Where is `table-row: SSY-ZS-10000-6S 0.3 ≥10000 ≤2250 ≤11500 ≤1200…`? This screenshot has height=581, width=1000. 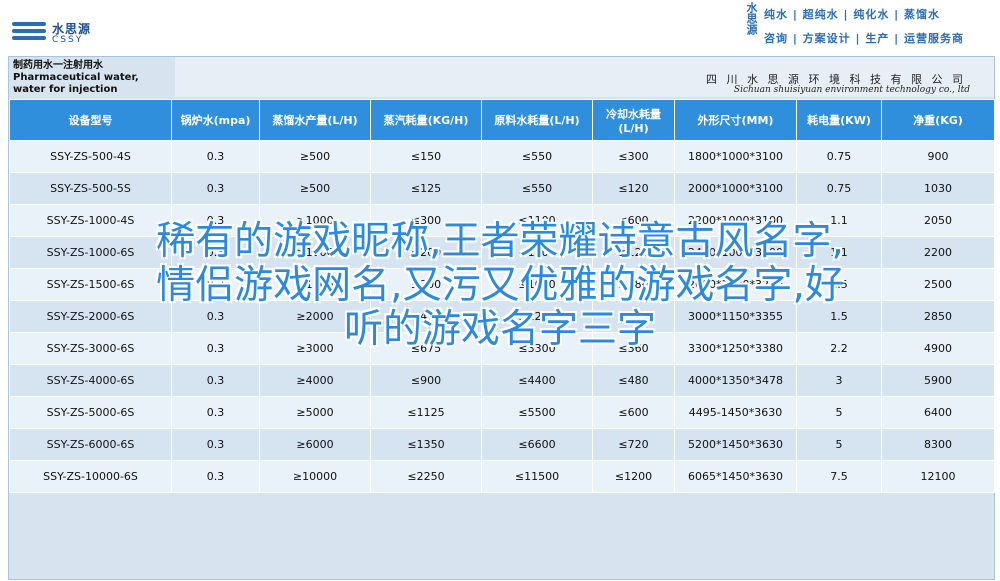
table-row: SSY-ZS-10000-6S 0.3 ≥10000 ≤2250 ≤11500 ≤1200… is located at coordinates (502, 476).